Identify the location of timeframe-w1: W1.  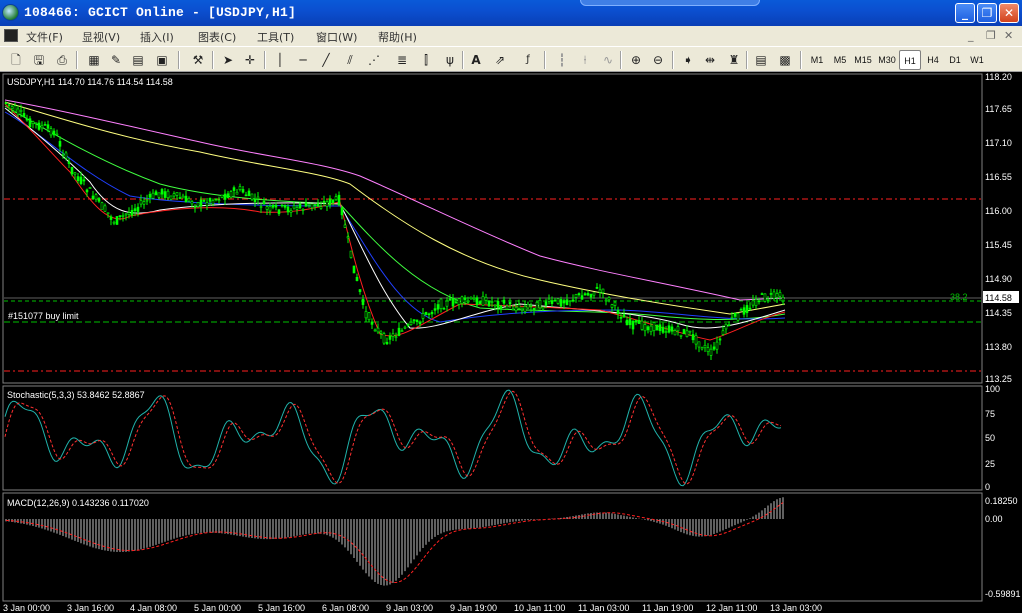
(977, 60).